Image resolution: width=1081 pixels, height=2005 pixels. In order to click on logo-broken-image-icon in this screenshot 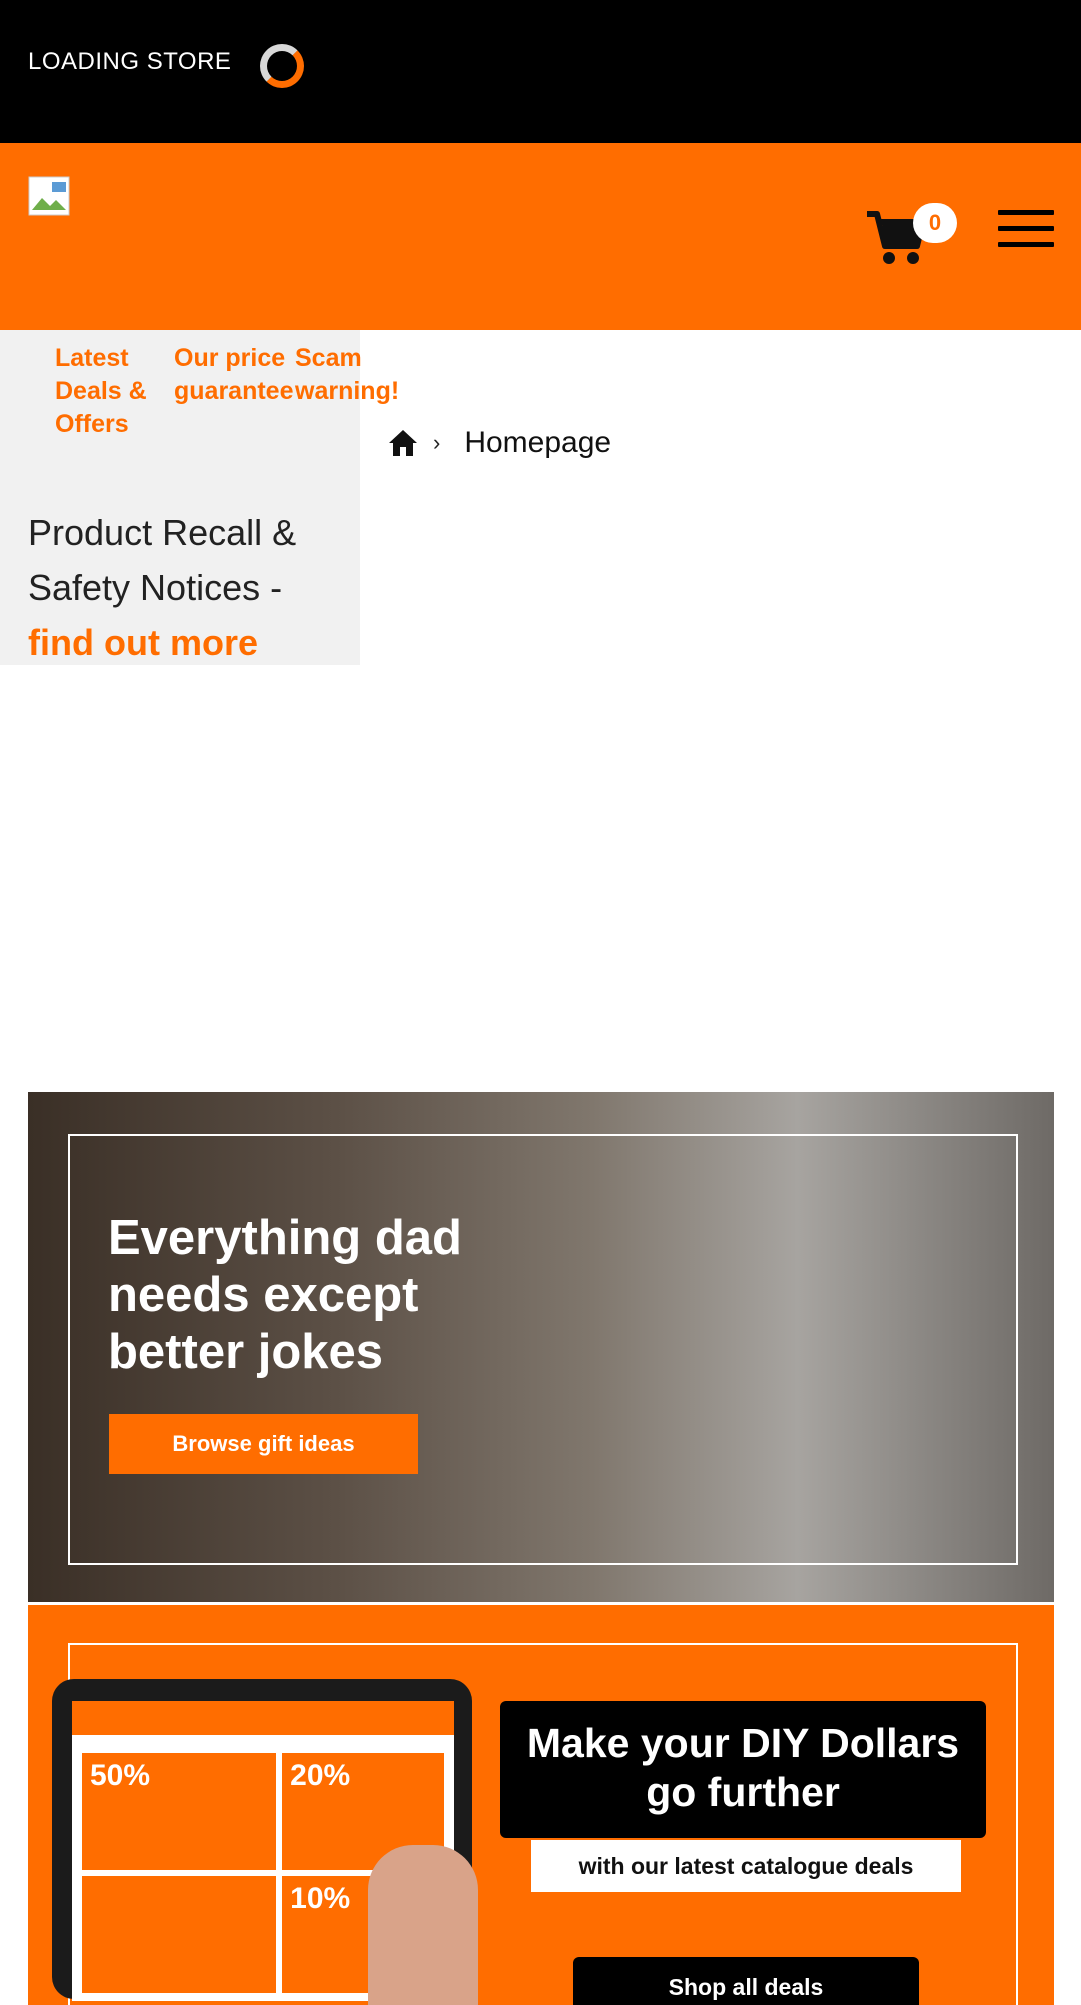, I will do `click(49, 196)`.